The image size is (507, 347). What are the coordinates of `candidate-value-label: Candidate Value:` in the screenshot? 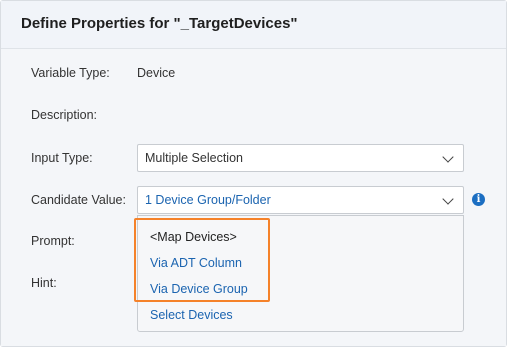 It's located at (78, 200).